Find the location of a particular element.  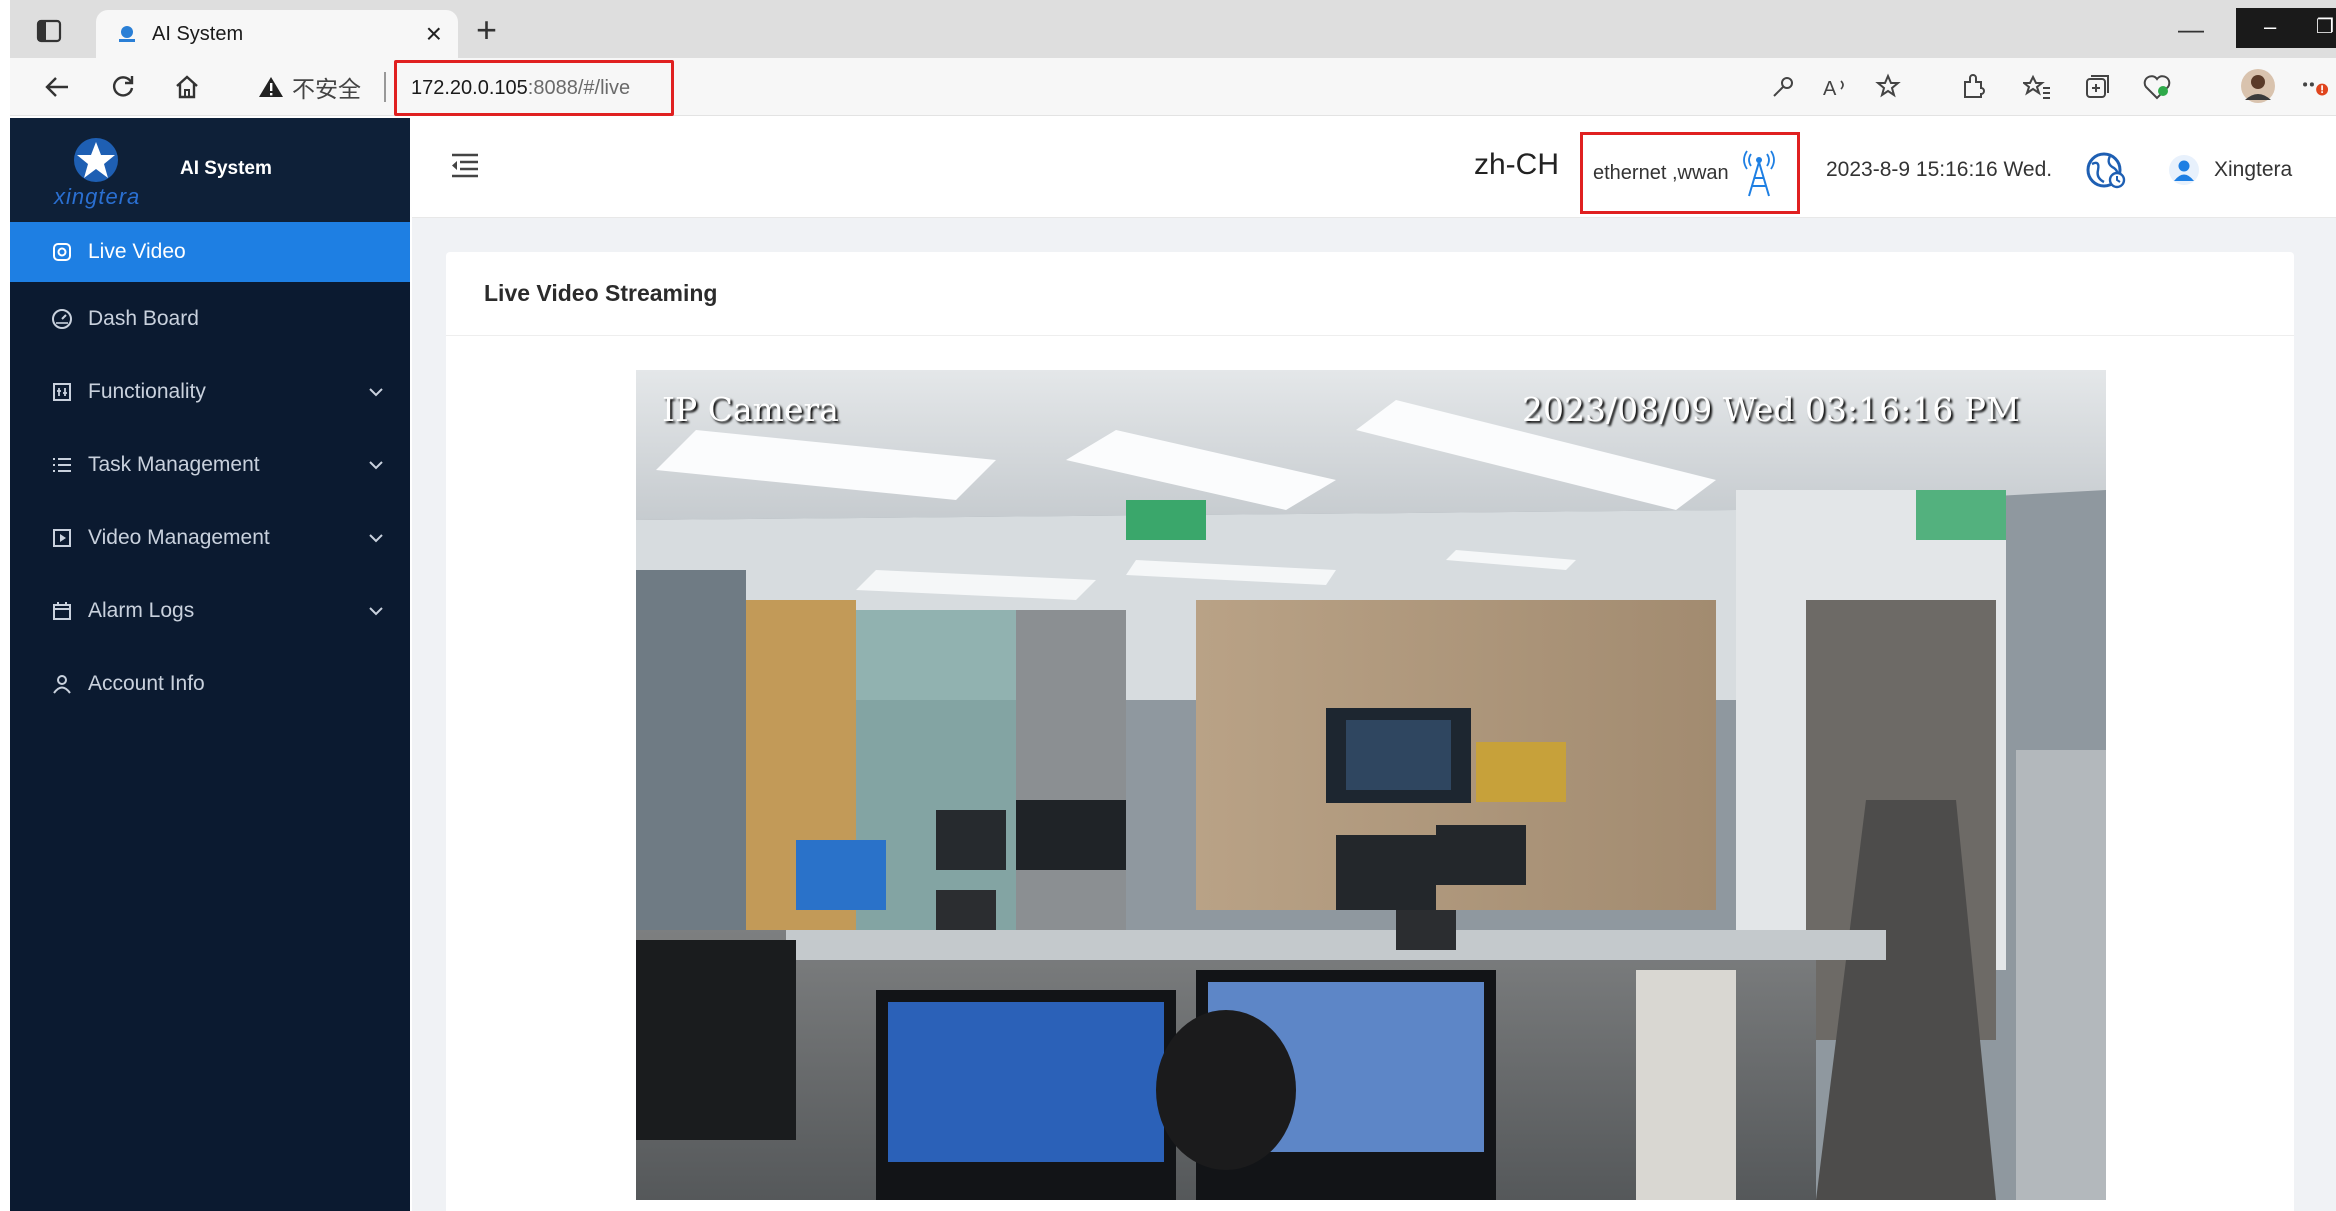

new-tab-button: + is located at coordinates (486, 30).